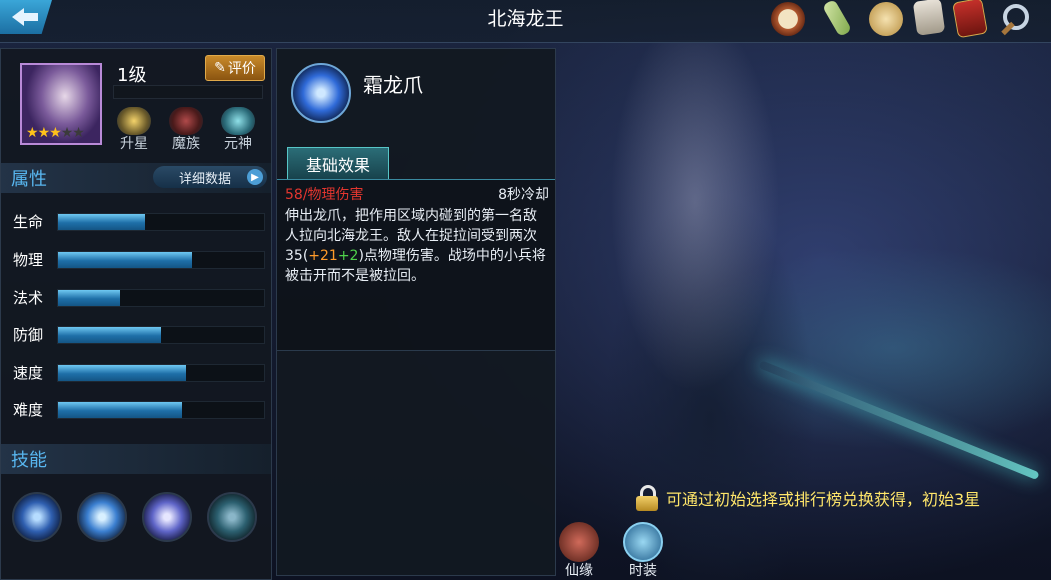 The width and height of the screenshot is (1051, 580). I want to click on skills-heading: 技能, so click(29, 460).